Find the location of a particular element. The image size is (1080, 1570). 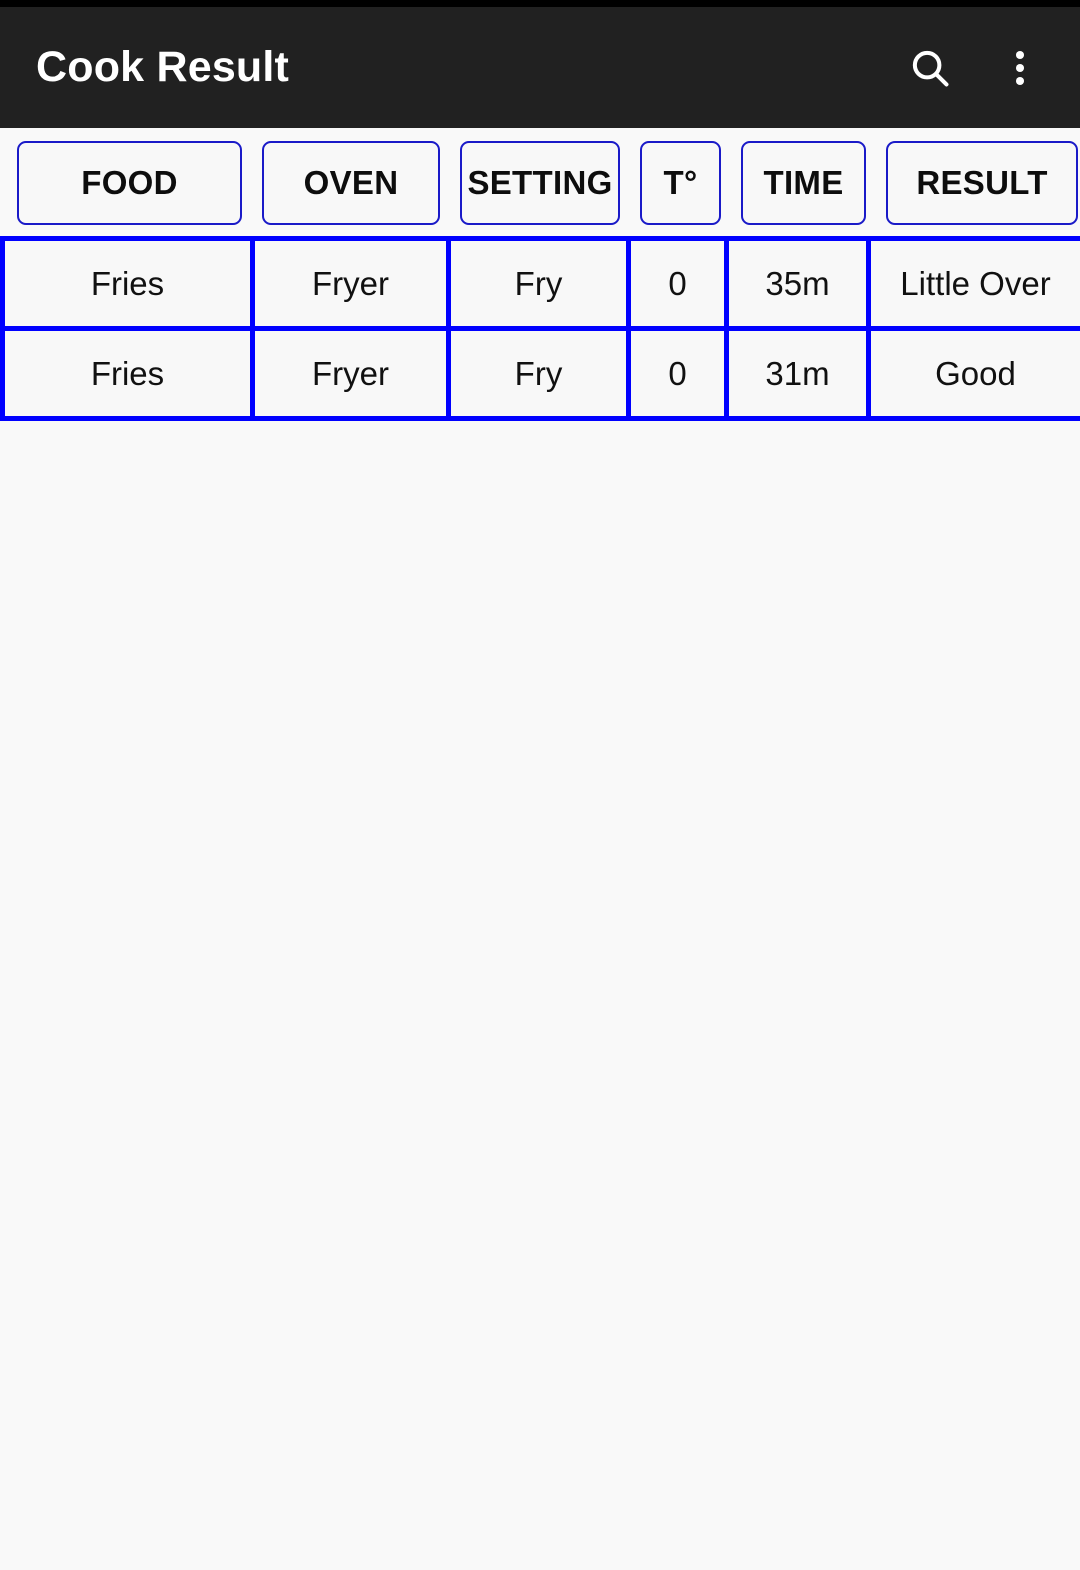

column-header-label: RESULT is located at coordinates (982, 182).